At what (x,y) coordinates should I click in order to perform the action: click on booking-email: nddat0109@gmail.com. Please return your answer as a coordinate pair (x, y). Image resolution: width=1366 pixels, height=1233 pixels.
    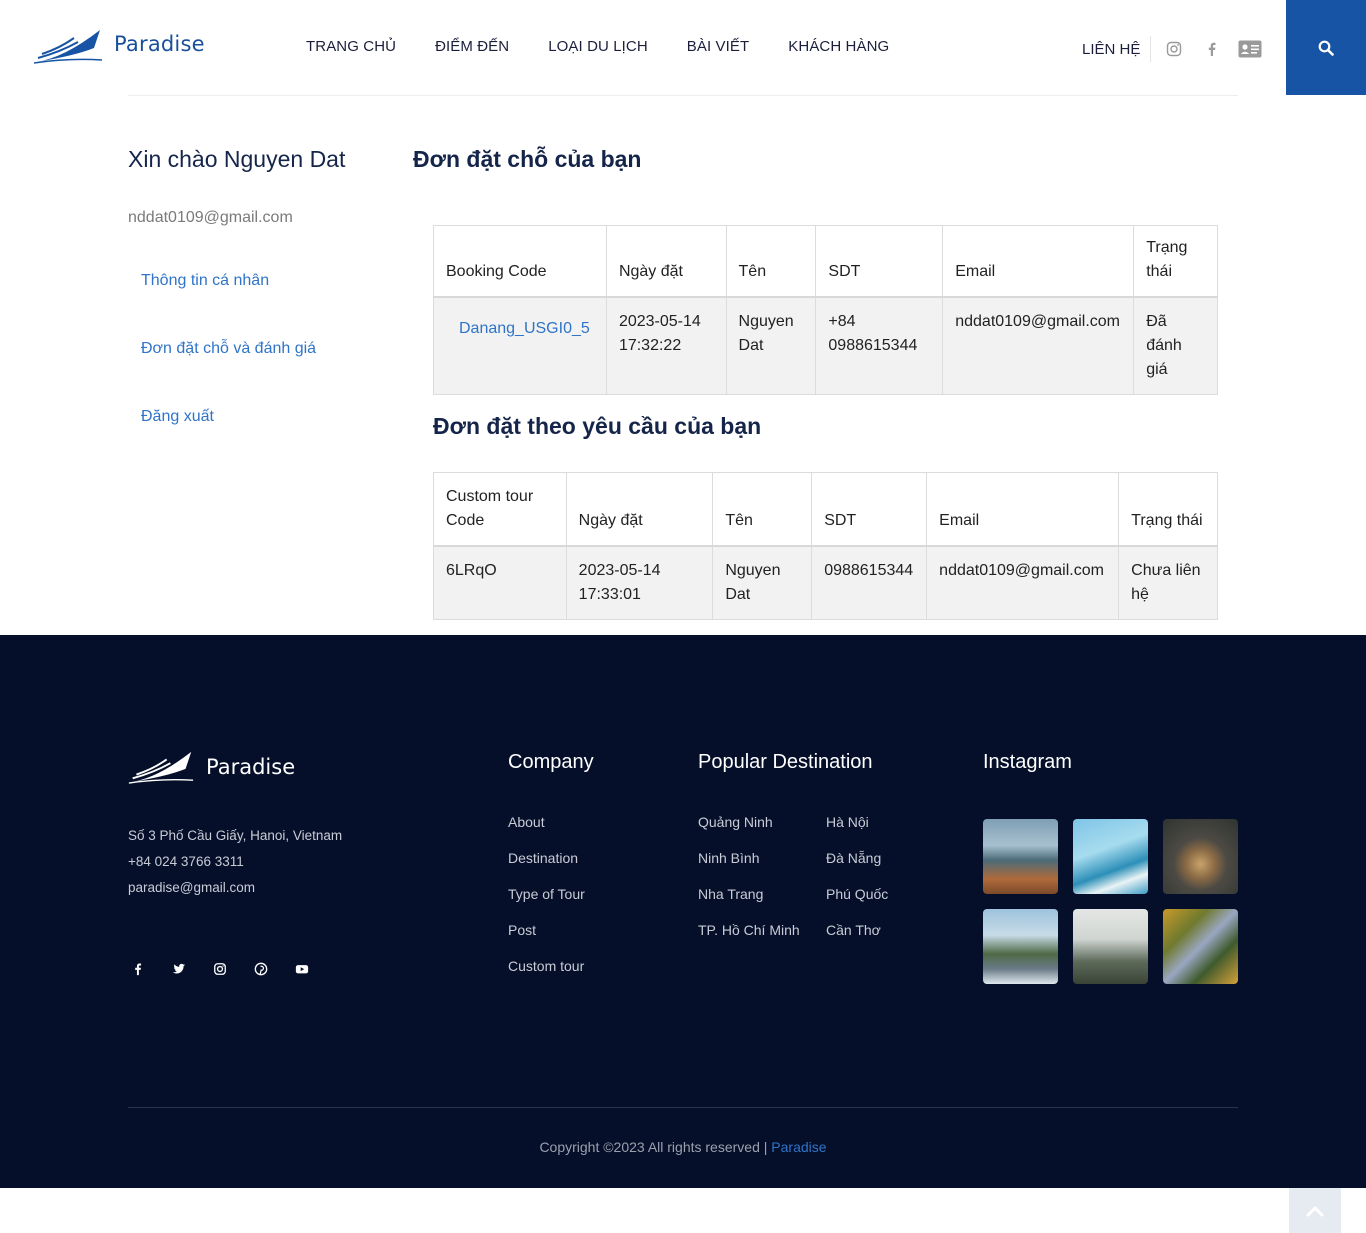
    Looking at the image, I should click on (1038, 345).